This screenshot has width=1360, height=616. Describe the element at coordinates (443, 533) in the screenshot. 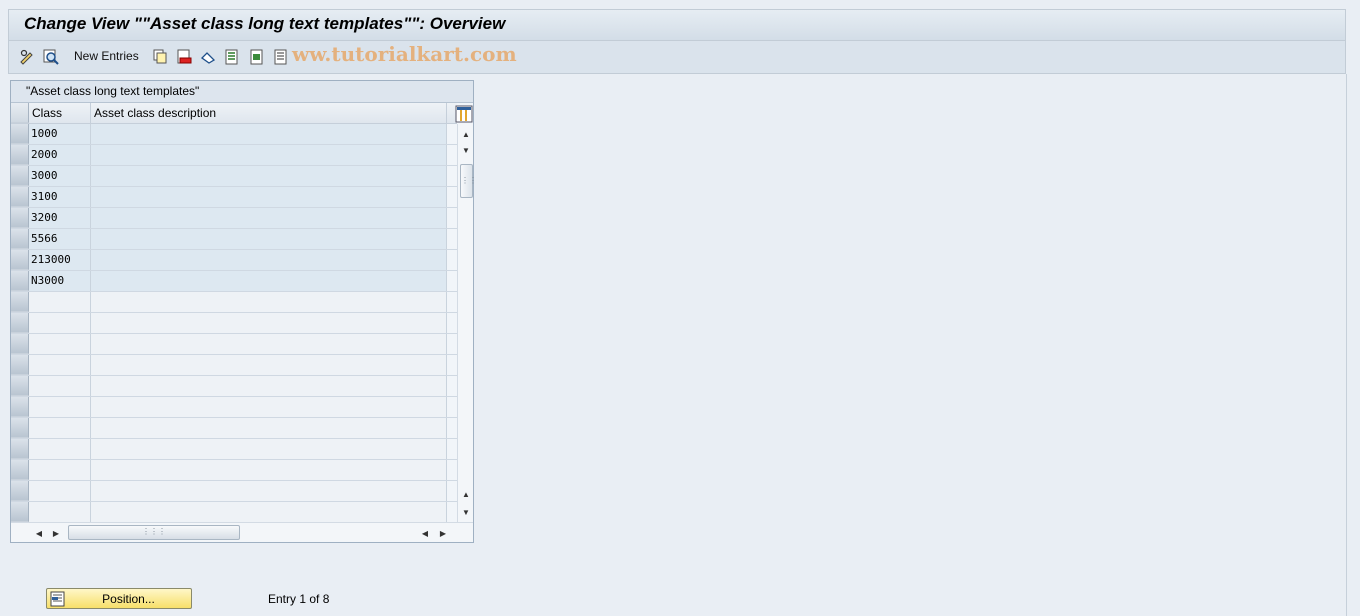

I see `scroll-right-end-icon: ▶` at that location.